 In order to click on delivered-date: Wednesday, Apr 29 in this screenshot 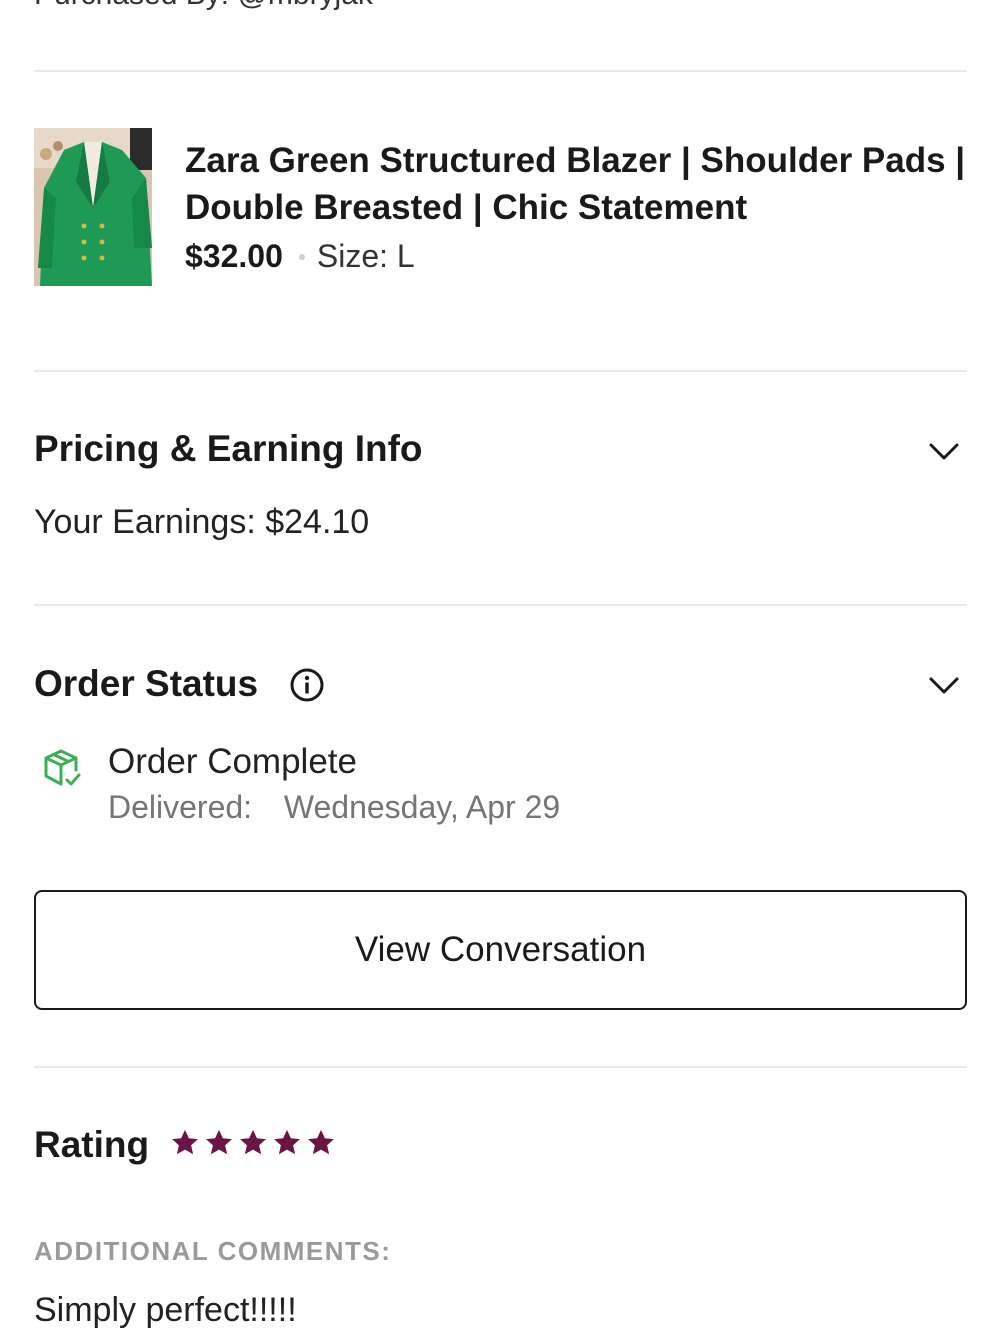, I will do `click(422, 807)`.